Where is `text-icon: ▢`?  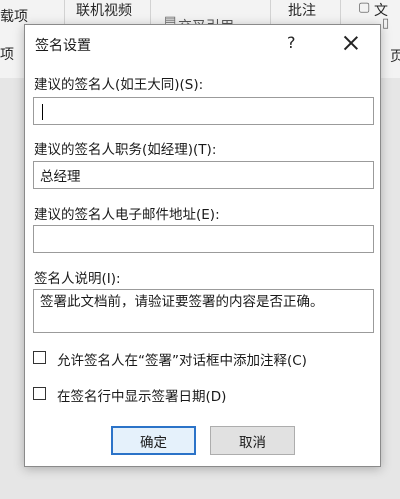 text-icon: ▢ is located at coordinates (364, 7).